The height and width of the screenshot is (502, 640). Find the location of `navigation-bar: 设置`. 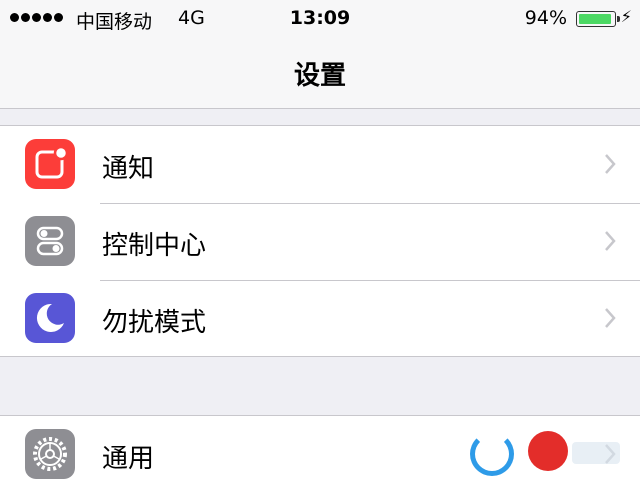

navigation-bar: 设置 is located at coordinates (320, 73).